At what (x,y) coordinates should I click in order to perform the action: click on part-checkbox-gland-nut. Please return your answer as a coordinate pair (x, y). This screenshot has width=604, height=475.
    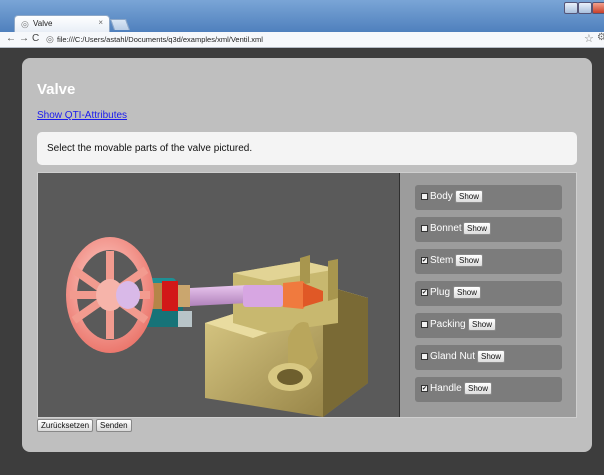
    Looking at the image, I should click on (424, 356).